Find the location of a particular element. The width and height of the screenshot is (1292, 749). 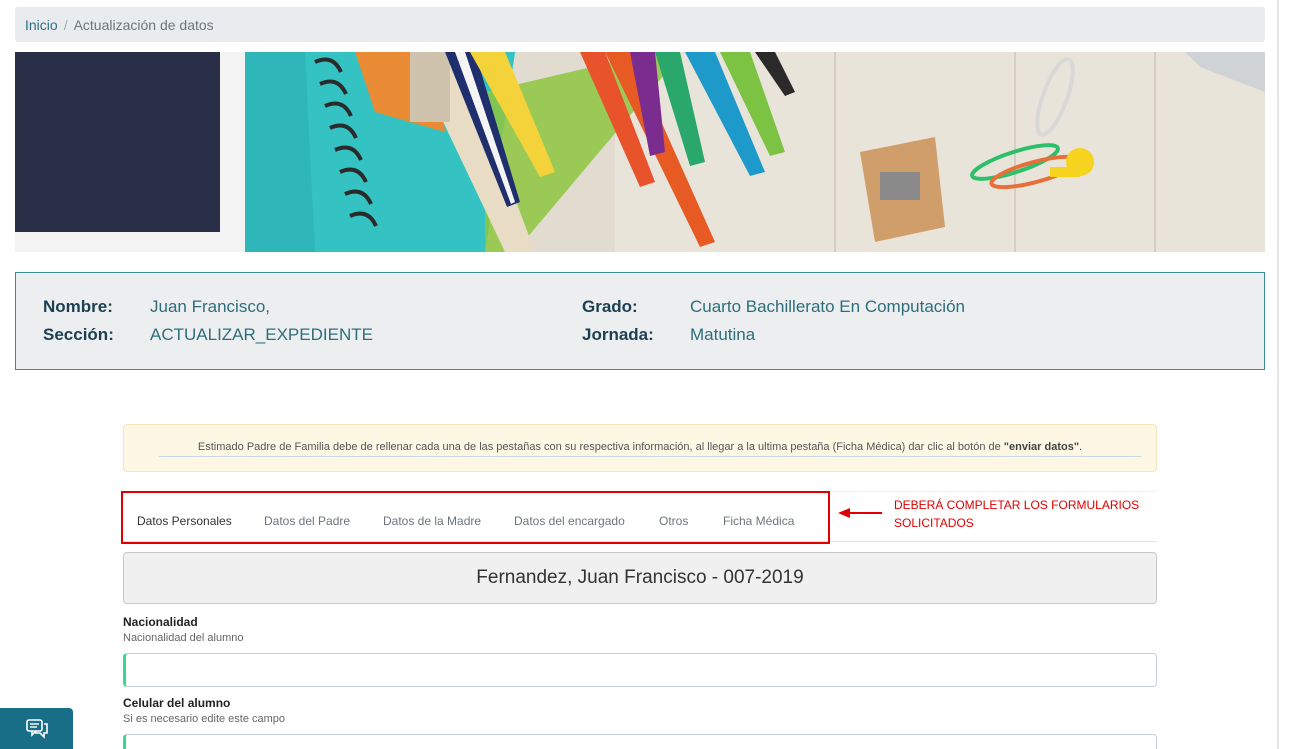

annotation-arrow-icon is located at coordinates (860, 513).